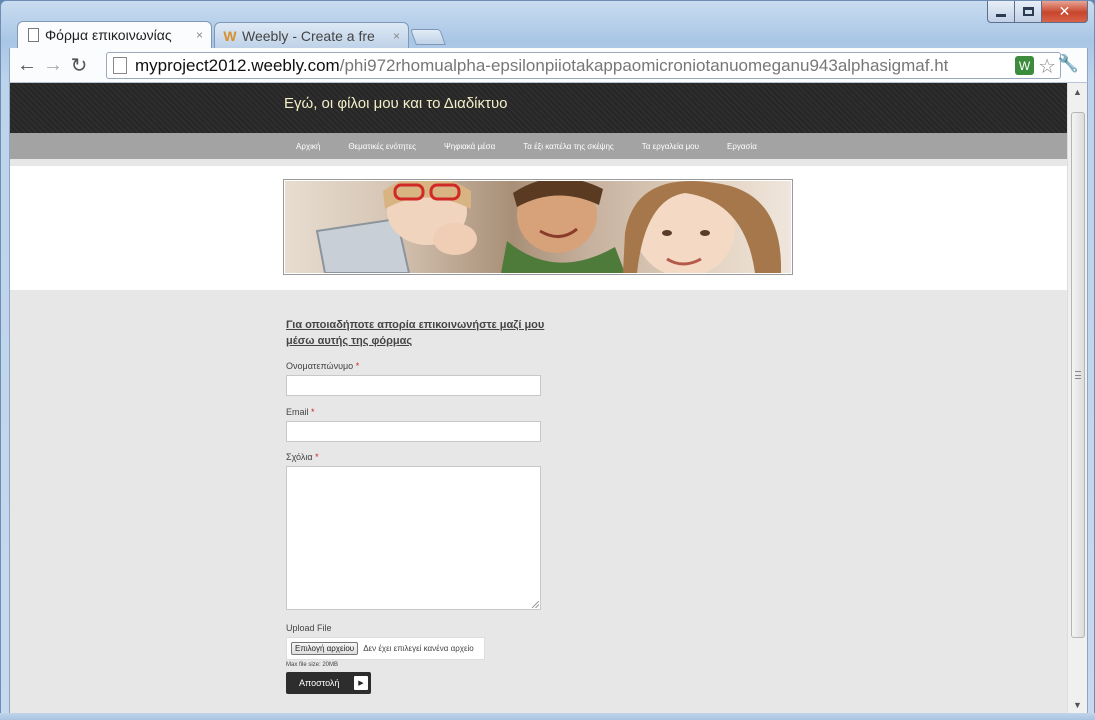  I want to click on tab-weebly: W Weebly - Create a fre ×, so click(311, 35).